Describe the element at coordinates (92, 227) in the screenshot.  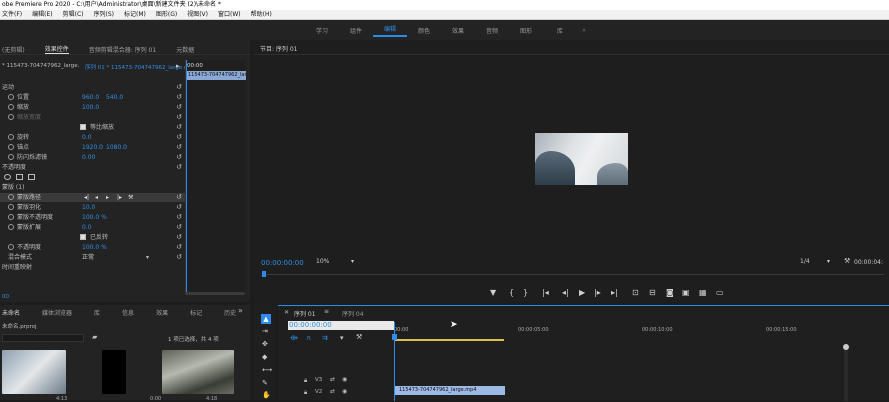
I see `effect-row: 蒙版扩展 0.0 ↺` at that location.